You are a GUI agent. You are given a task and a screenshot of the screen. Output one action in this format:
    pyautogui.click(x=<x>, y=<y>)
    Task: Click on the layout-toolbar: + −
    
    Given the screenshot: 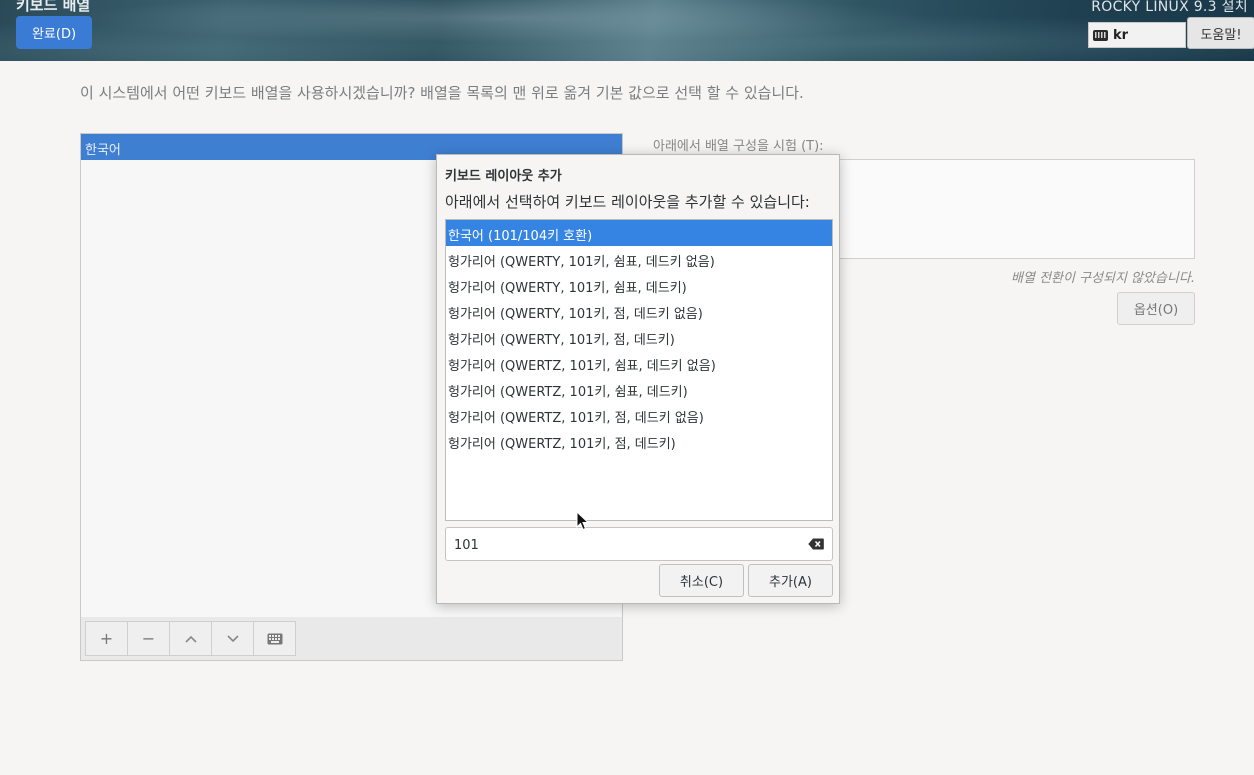 What is the action you would take?
    pyautogui.click(x=351, y=639)
    